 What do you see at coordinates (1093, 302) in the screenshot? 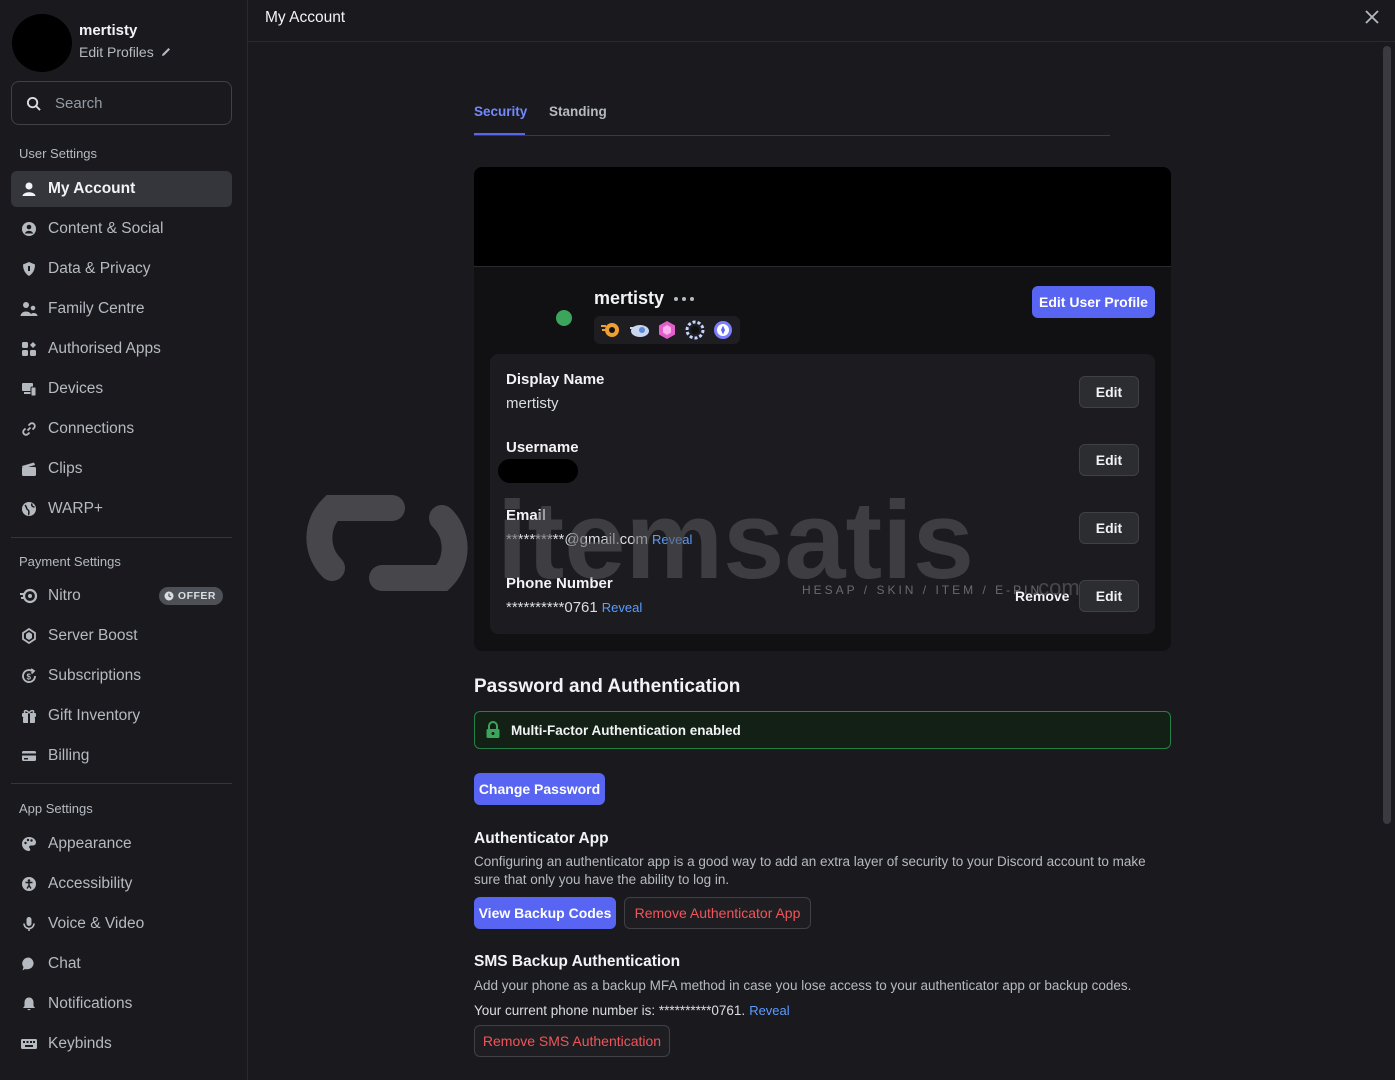
I see `edit-user-profile-button: Edit User Profile` at bounding box center [1093, 302].